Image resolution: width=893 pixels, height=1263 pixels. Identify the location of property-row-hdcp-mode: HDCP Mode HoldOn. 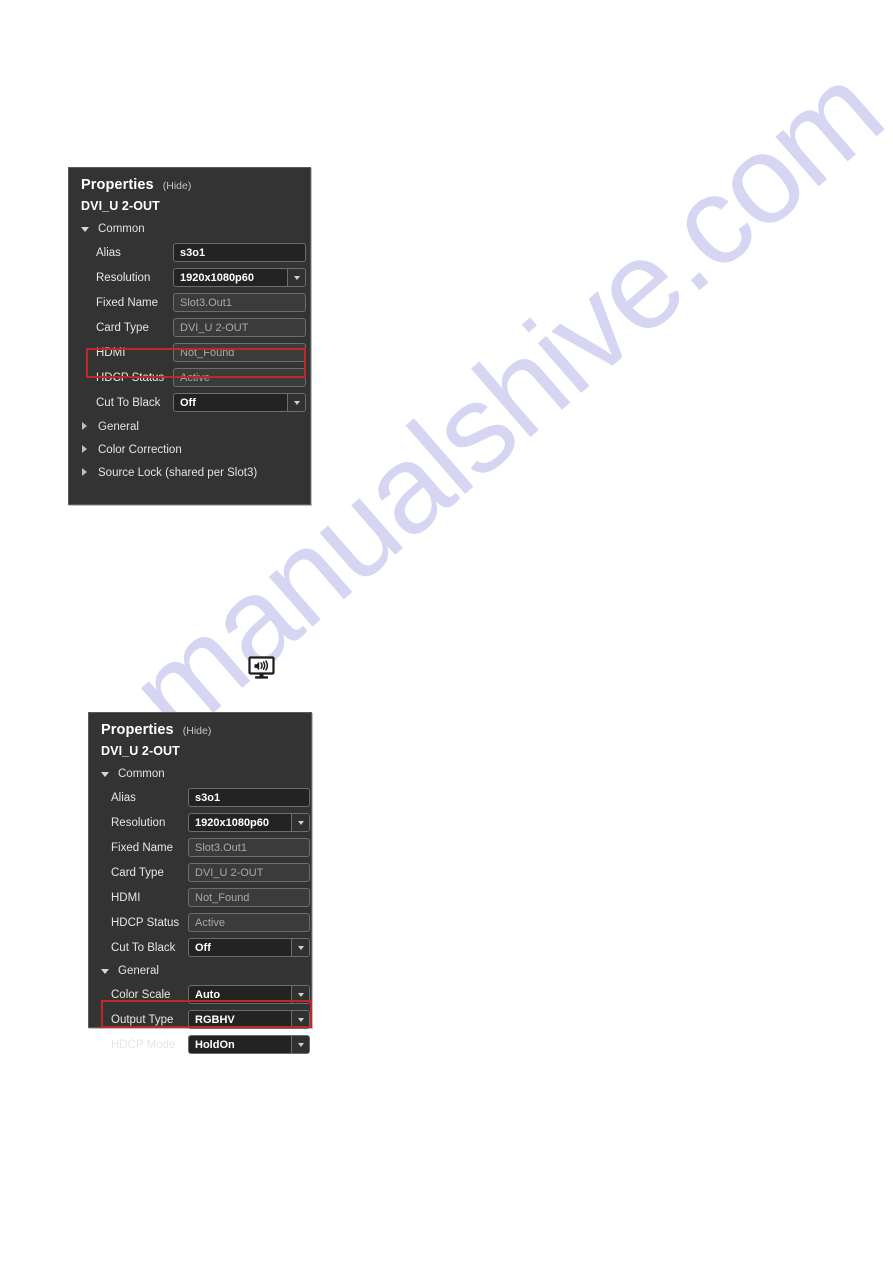
(200, 1044).